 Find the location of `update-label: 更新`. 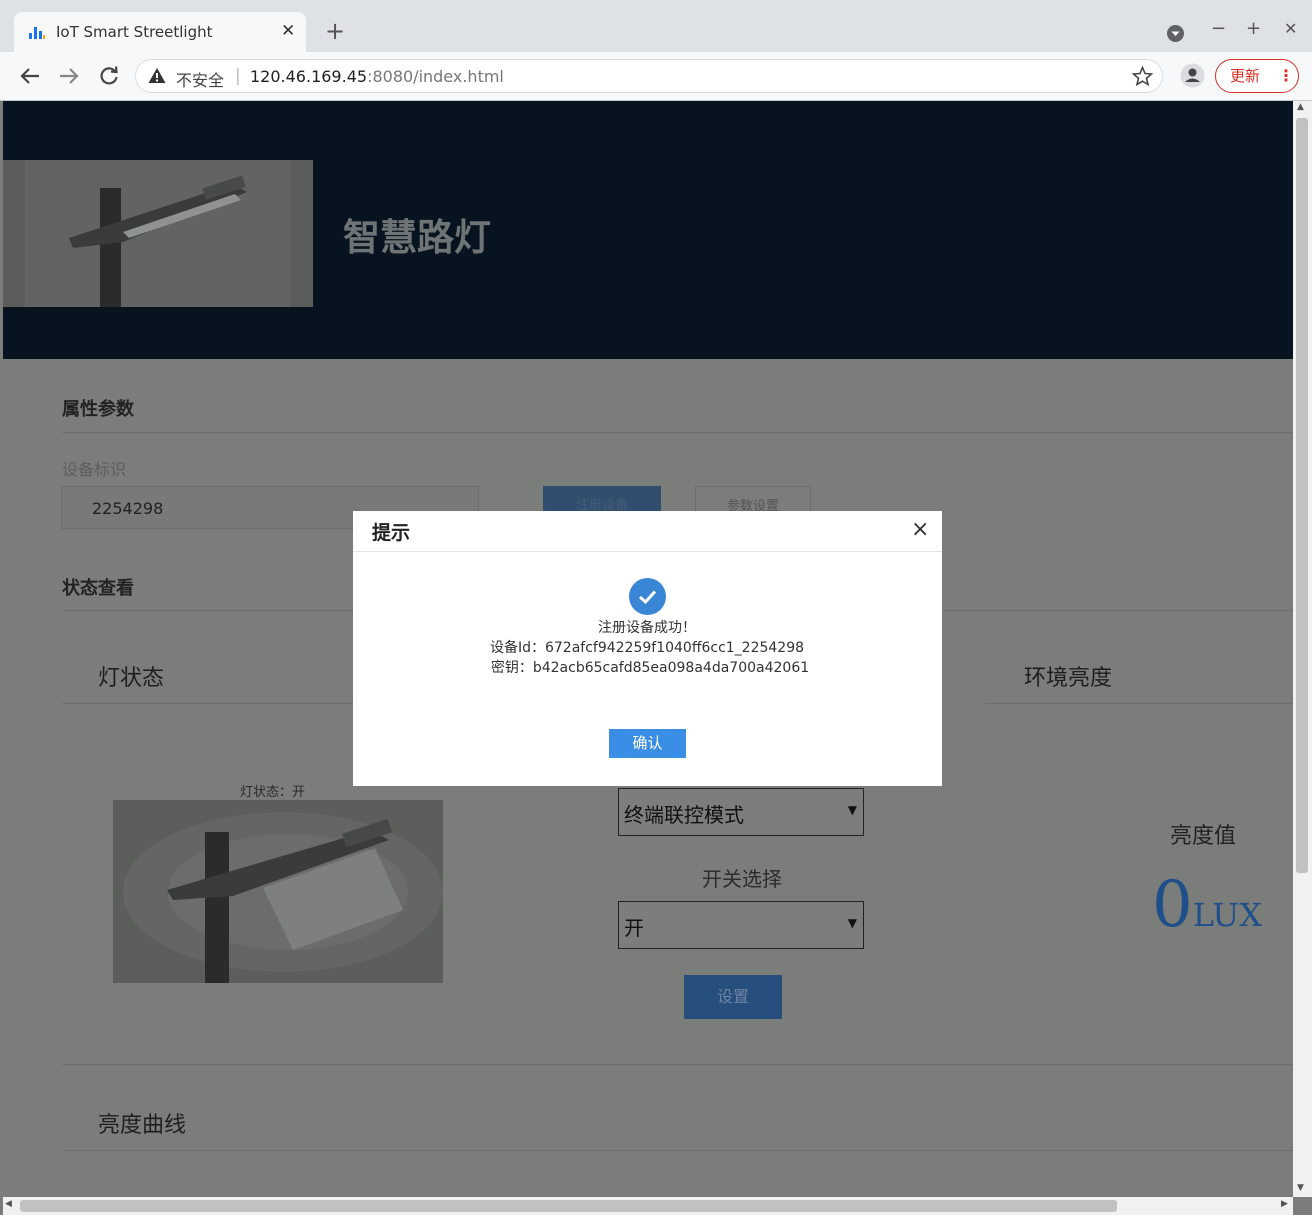

update-label: 更新 is located at coordinates (1245, 76).